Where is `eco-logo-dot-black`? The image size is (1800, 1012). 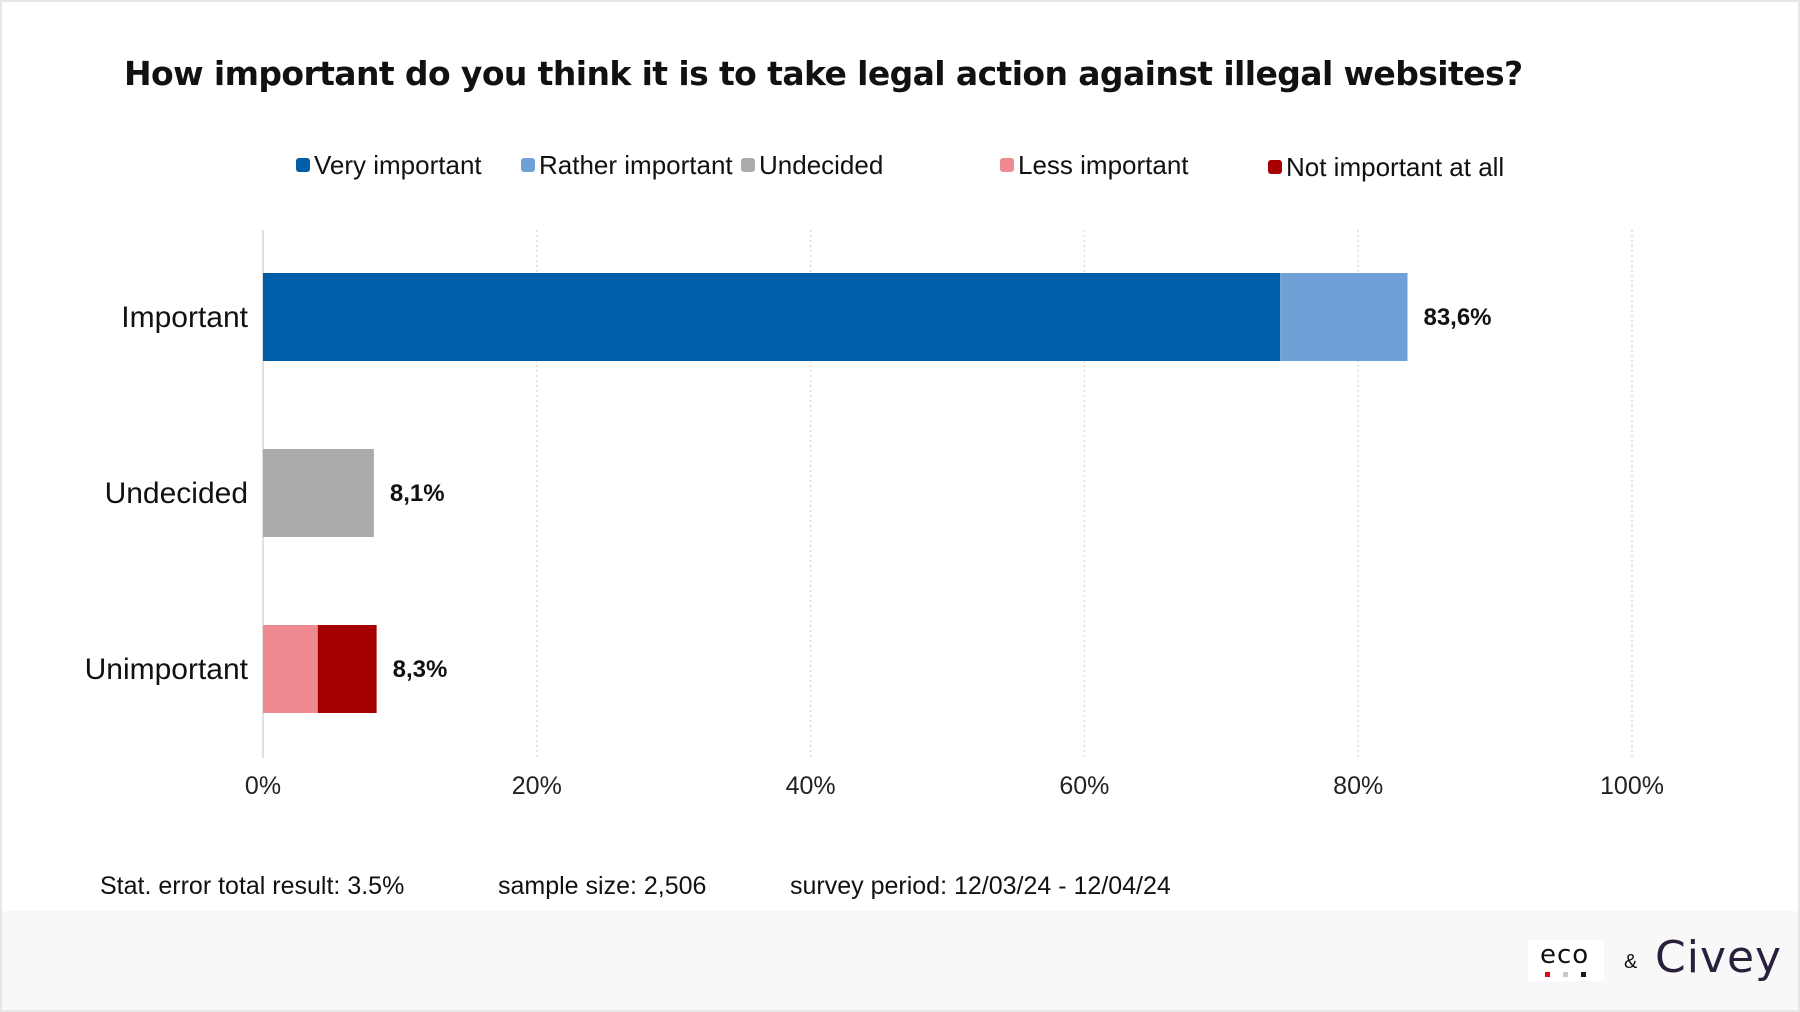
eco-logo-dot-black is located at coordinates (1583, 974).